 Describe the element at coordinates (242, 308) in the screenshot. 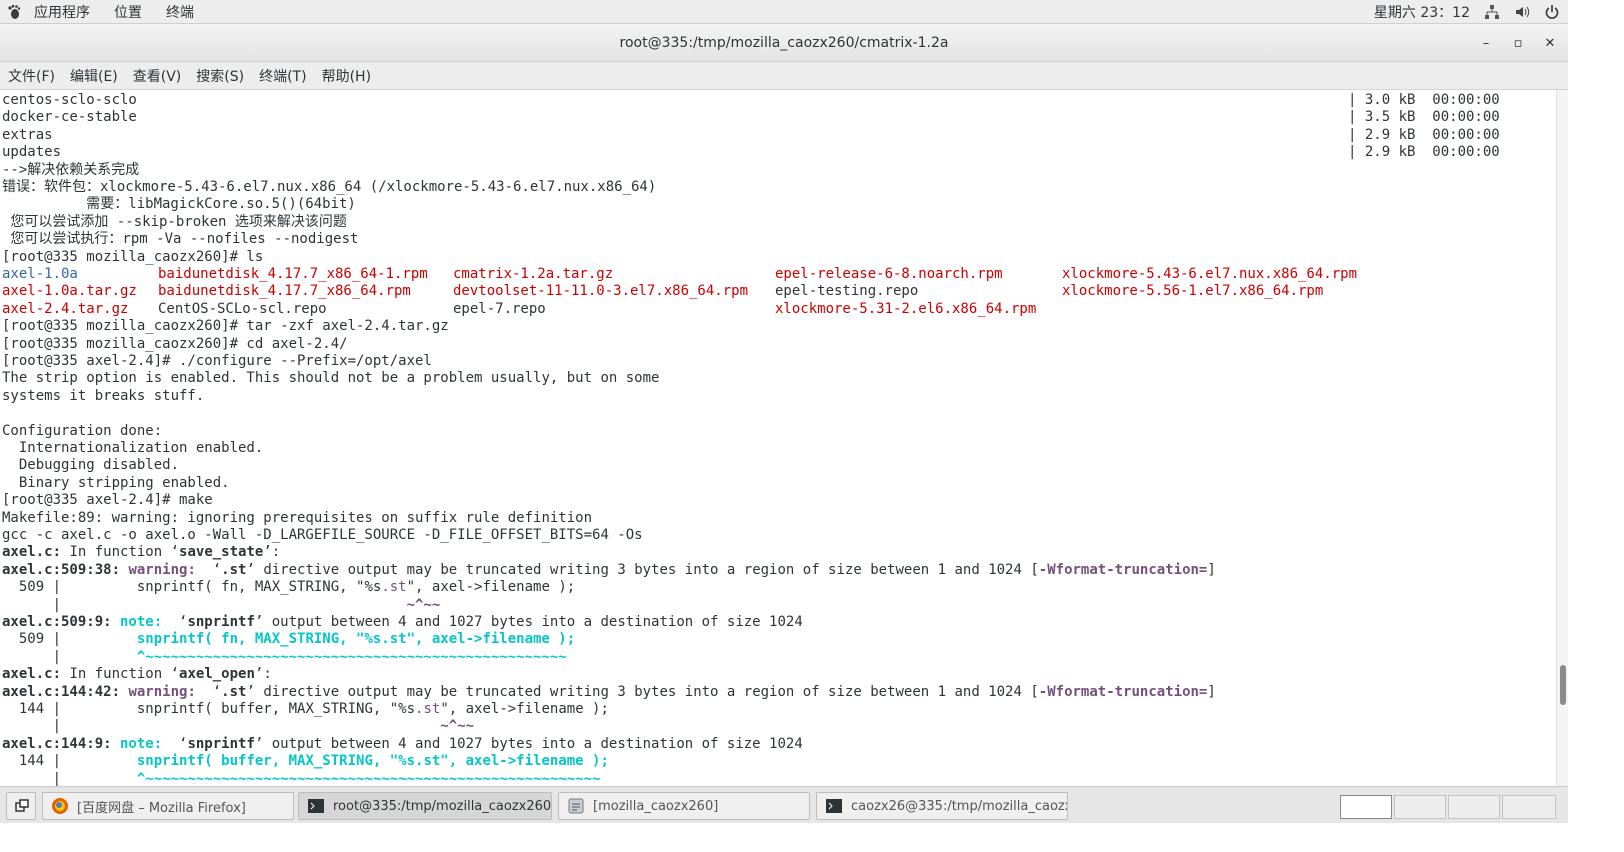

I see `ls-entry: CentOS-SCLo-scl.repo` at that location.